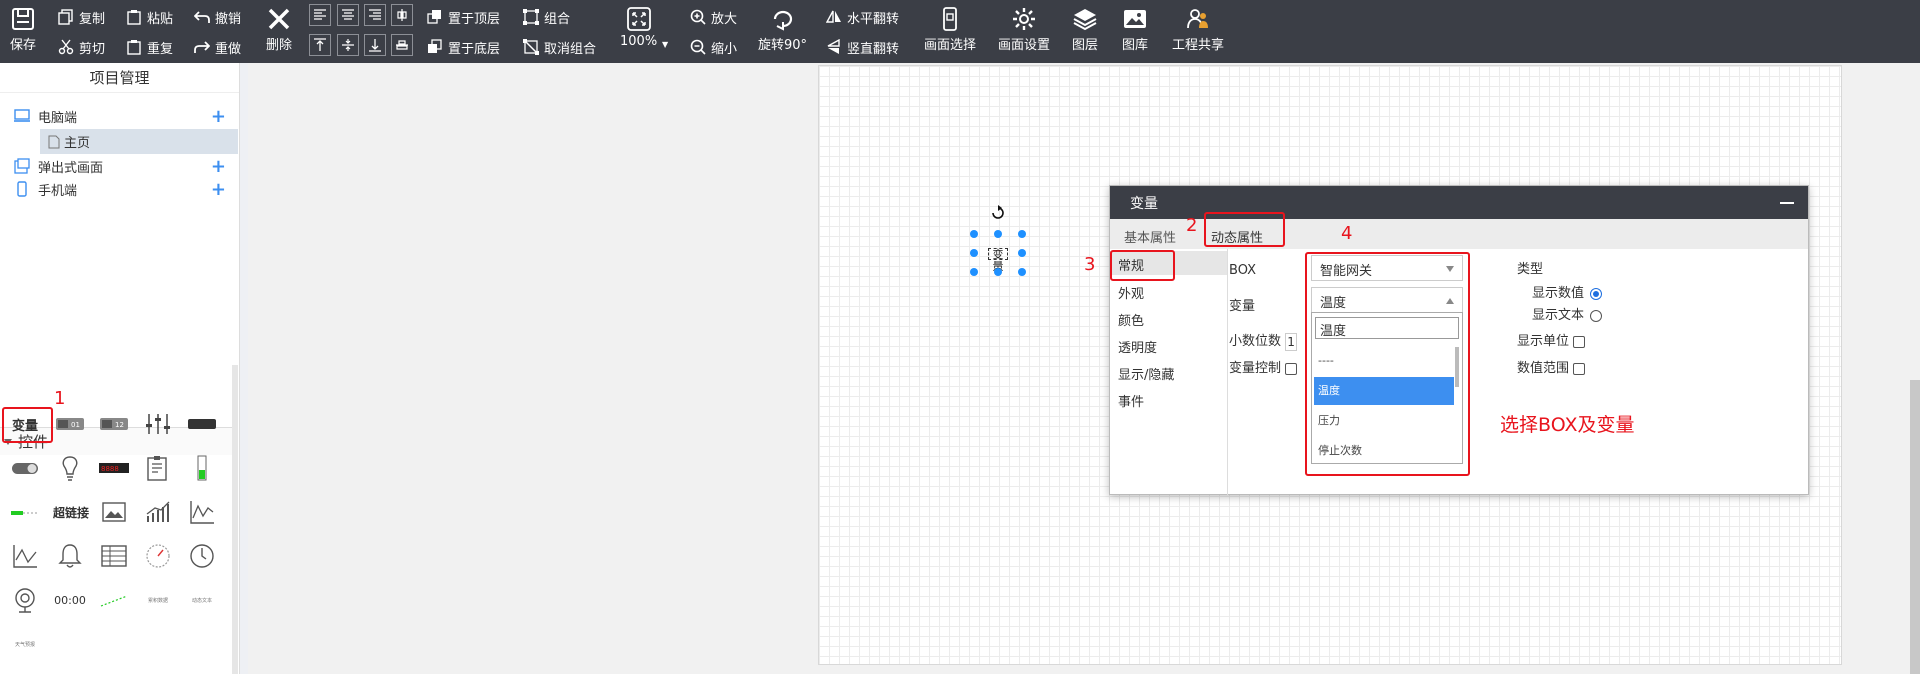 The height and width of the screenshot is (674, 1920). Describe the element at coordinates (1915, 527) in the screenshot. I see `canvas-scrollbar` at that location.